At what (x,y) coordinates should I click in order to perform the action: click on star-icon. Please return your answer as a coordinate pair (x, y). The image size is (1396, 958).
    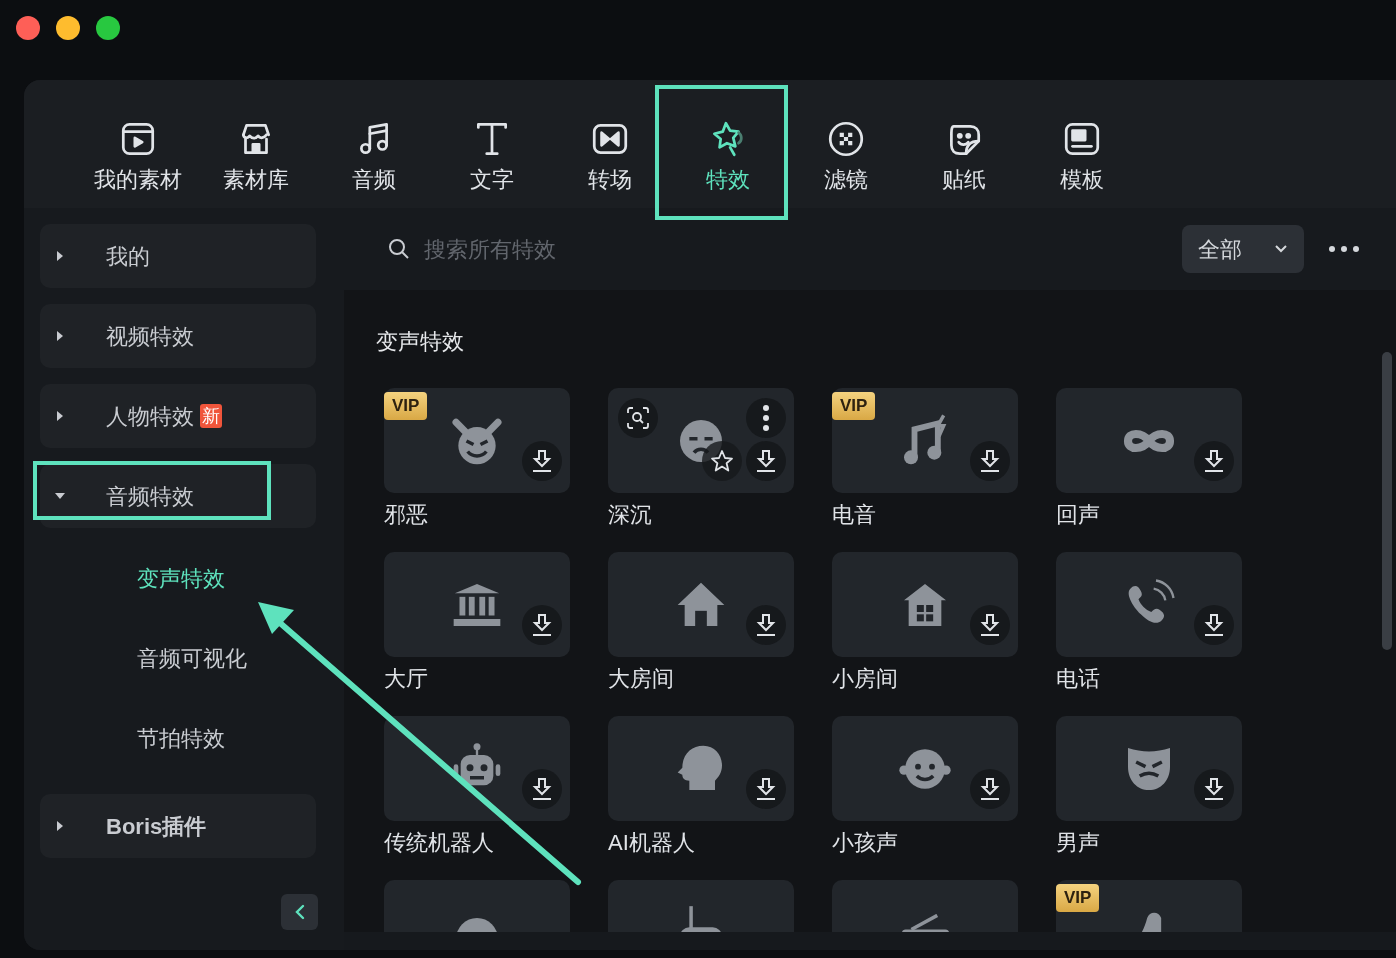
    Looking at the image, I should click on (722, 461).